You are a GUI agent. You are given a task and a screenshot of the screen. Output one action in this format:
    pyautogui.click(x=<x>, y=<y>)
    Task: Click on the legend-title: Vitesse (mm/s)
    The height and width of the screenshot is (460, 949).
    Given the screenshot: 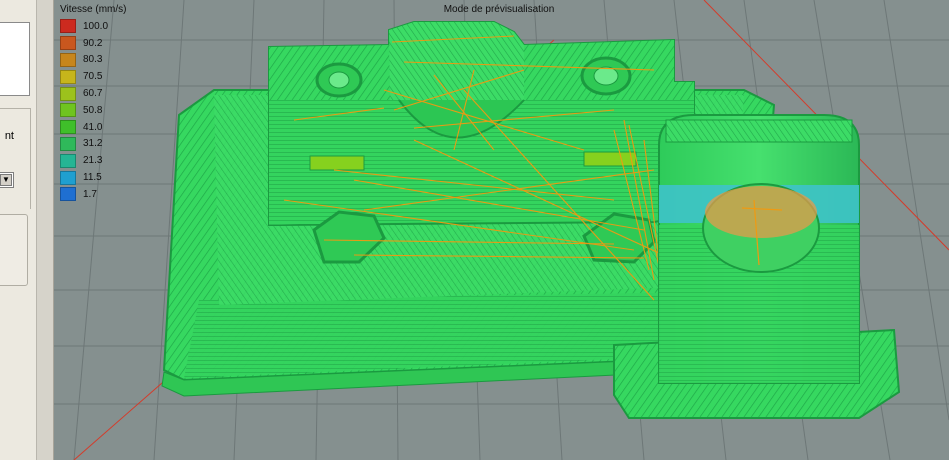 What is the action you would take?
    pyautogui.click(x=93, y=9)
    